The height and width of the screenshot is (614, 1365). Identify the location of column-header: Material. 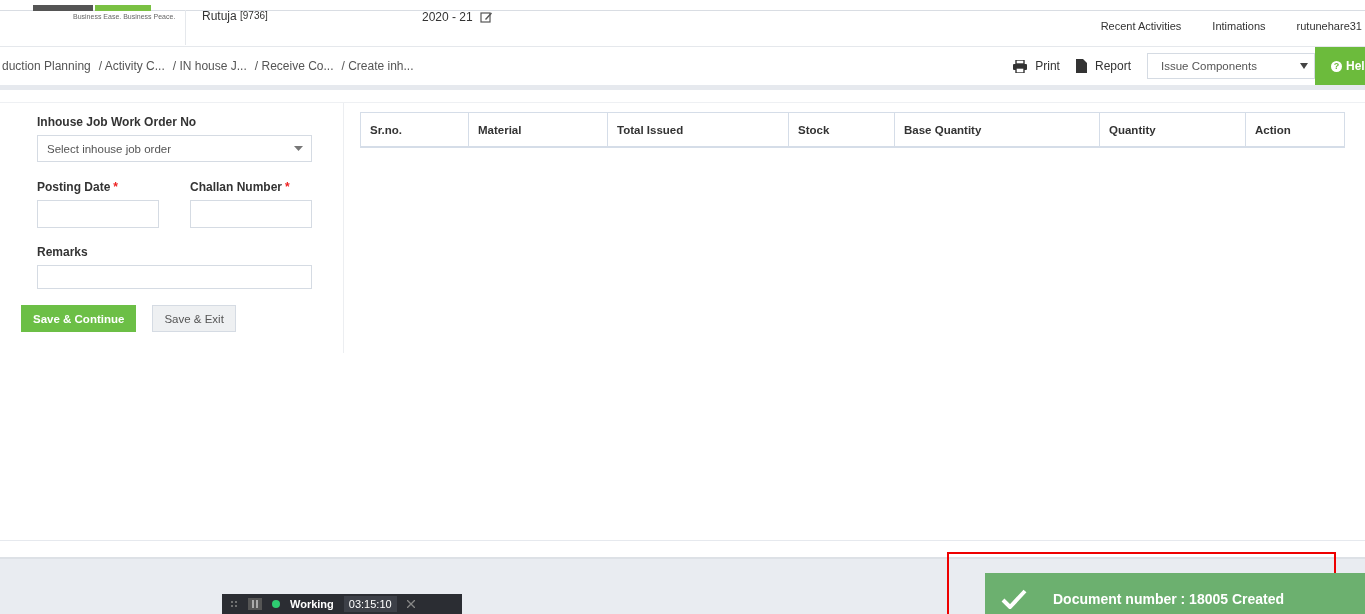
(538, 129).